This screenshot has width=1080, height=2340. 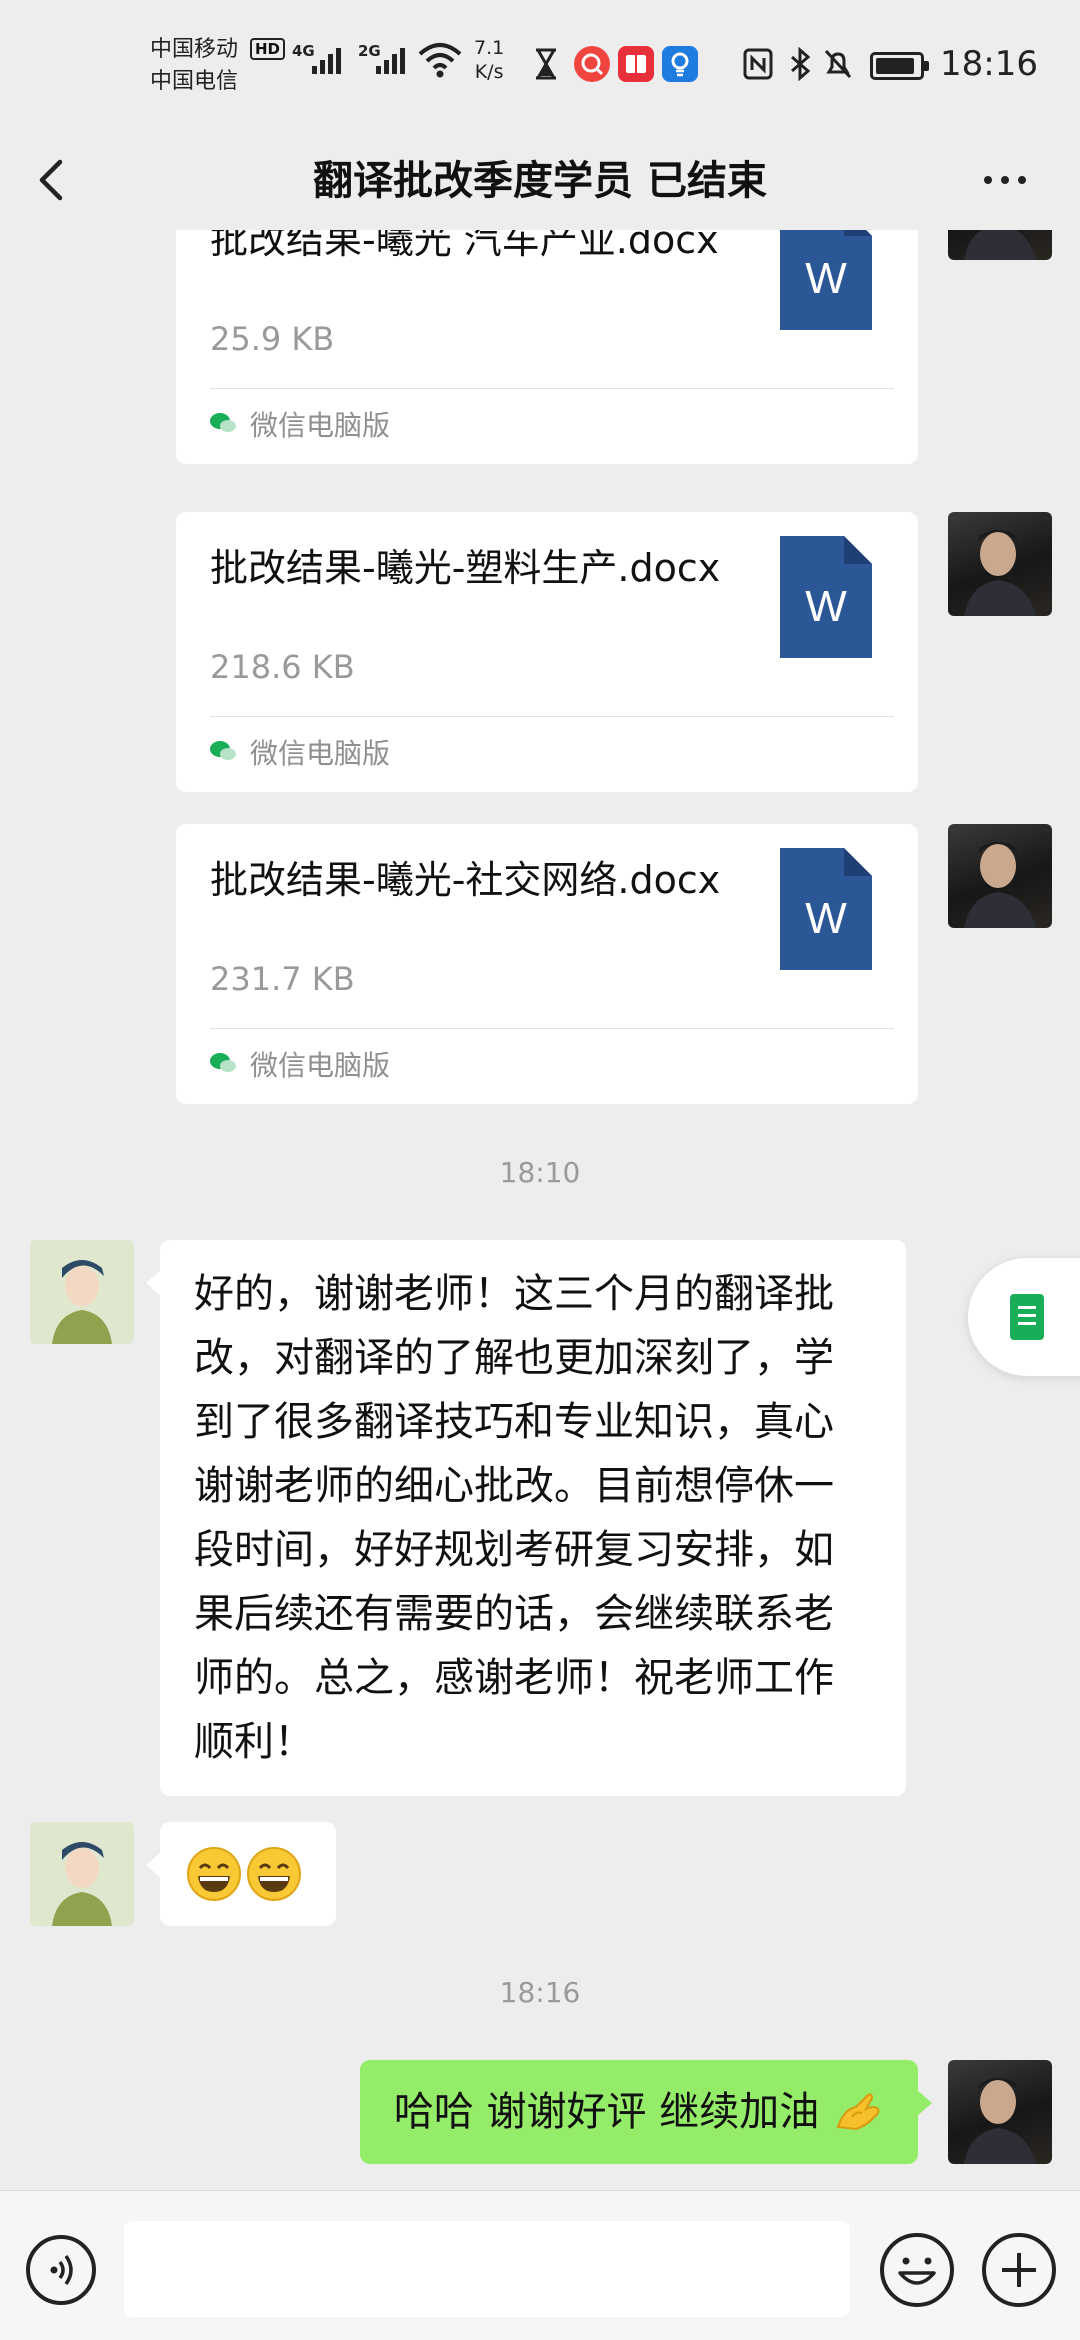 I want to click on chat-title: 翻译批改季度学员 已结束, so click(x=540, y=181).